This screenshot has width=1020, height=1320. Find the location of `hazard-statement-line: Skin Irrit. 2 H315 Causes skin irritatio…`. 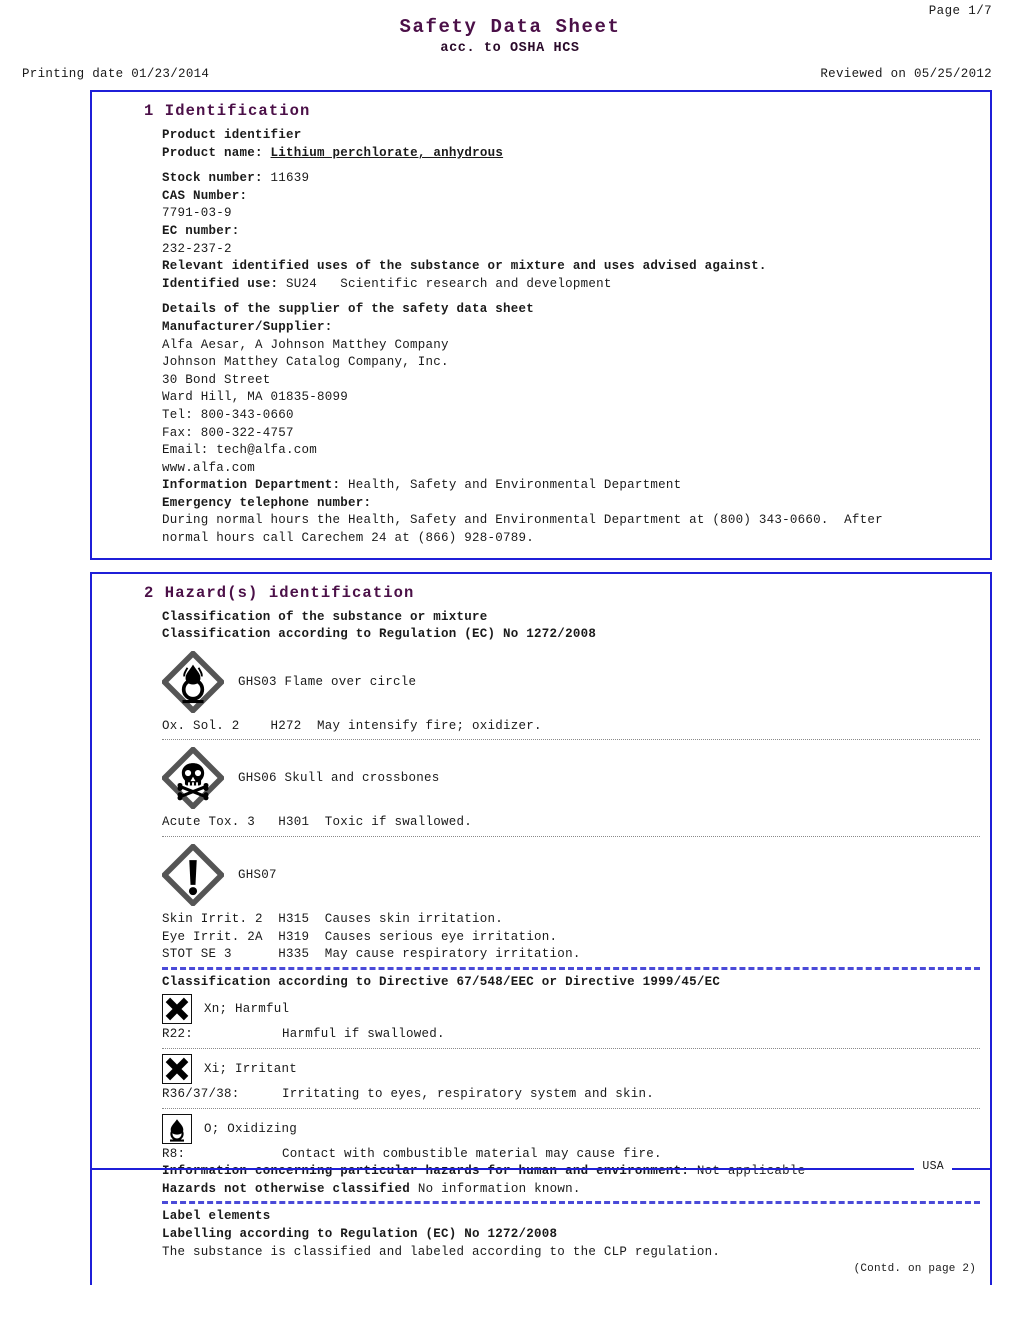

hazard-statement-line: Skin Irrit. 2 H315 Causes skin irritatio… is located at coordinates (333, 919).